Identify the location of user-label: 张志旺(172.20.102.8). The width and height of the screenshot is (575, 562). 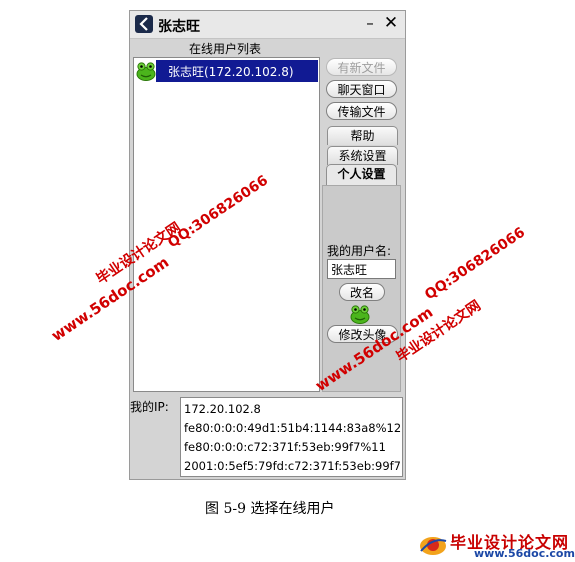
(231, 72).